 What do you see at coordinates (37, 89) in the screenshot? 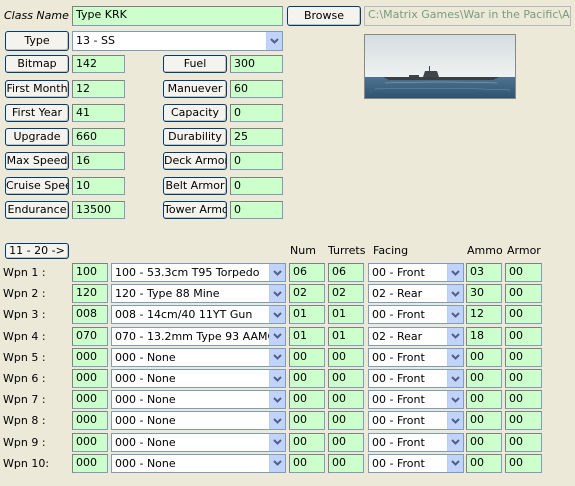
I see `field-button: First Month` at bounding box center [37, 89].